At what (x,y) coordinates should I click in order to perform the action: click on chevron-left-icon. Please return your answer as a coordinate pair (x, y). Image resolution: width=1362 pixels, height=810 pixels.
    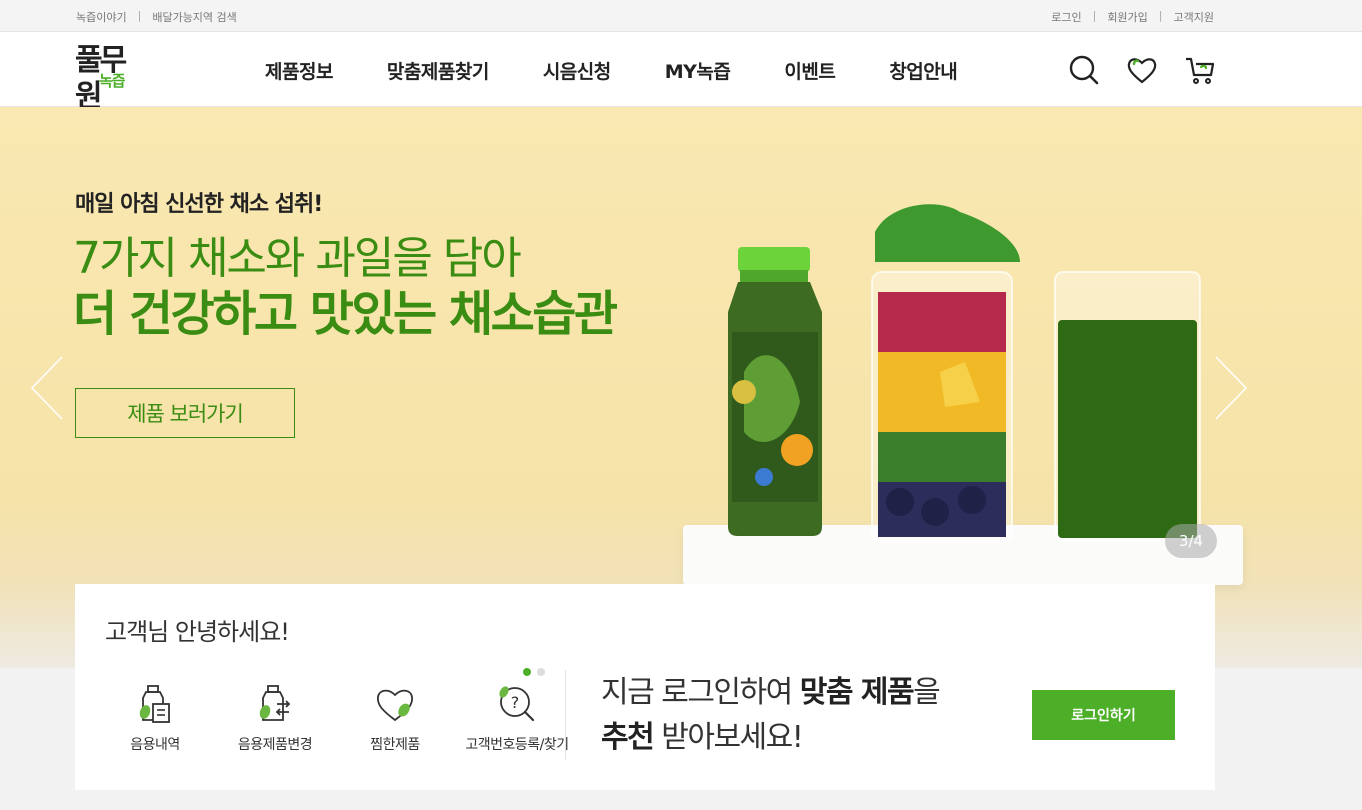
    Looking at the image, I should click on (46, 388).